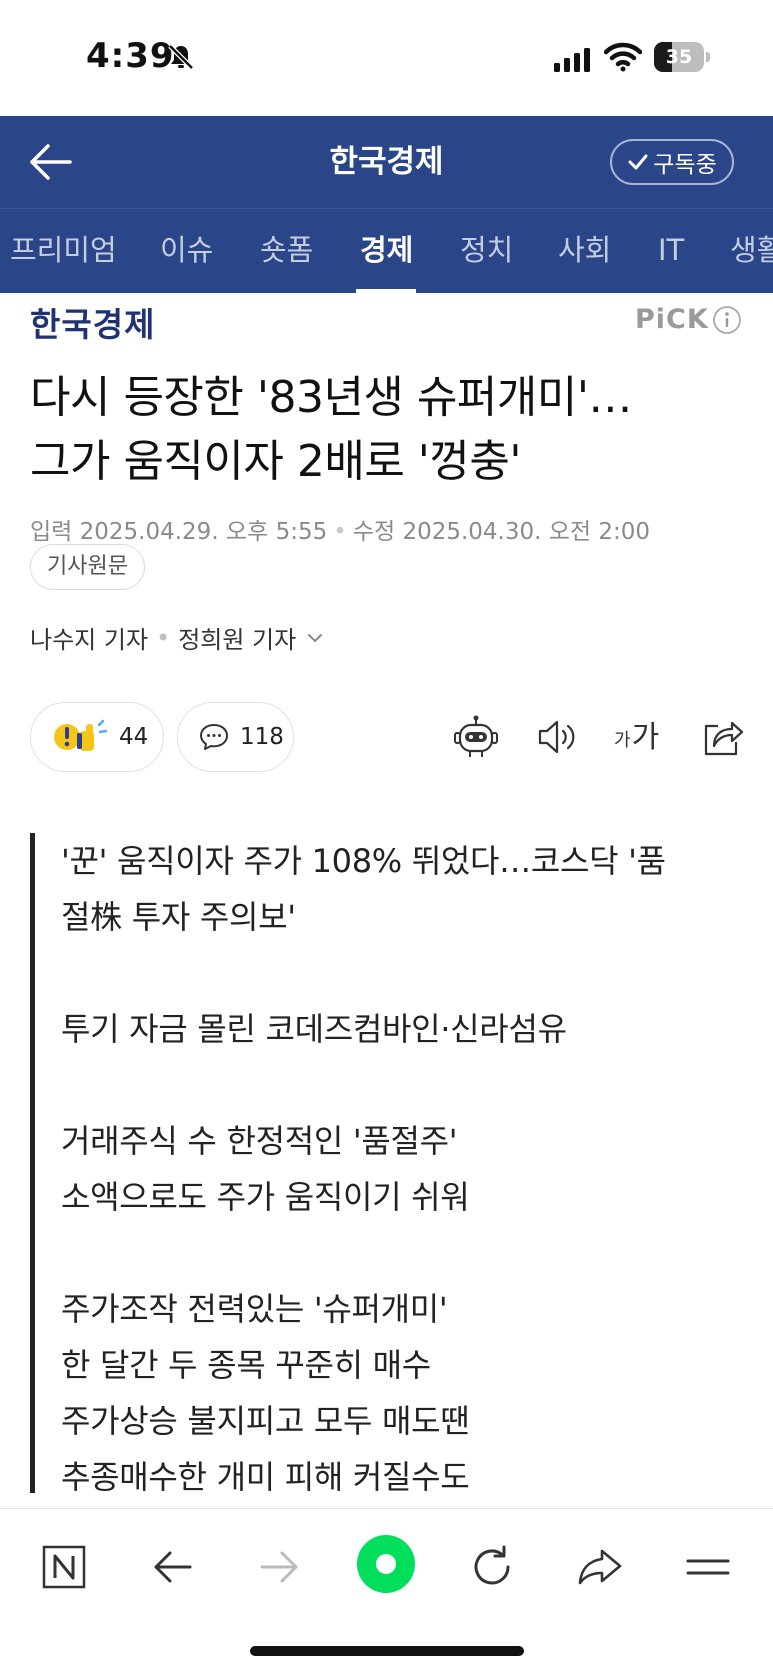  What do you see at coordinates (622, 740) in the screenshot?
I see `font-size-small-glyph: 가` at bounding box center [622, 740].